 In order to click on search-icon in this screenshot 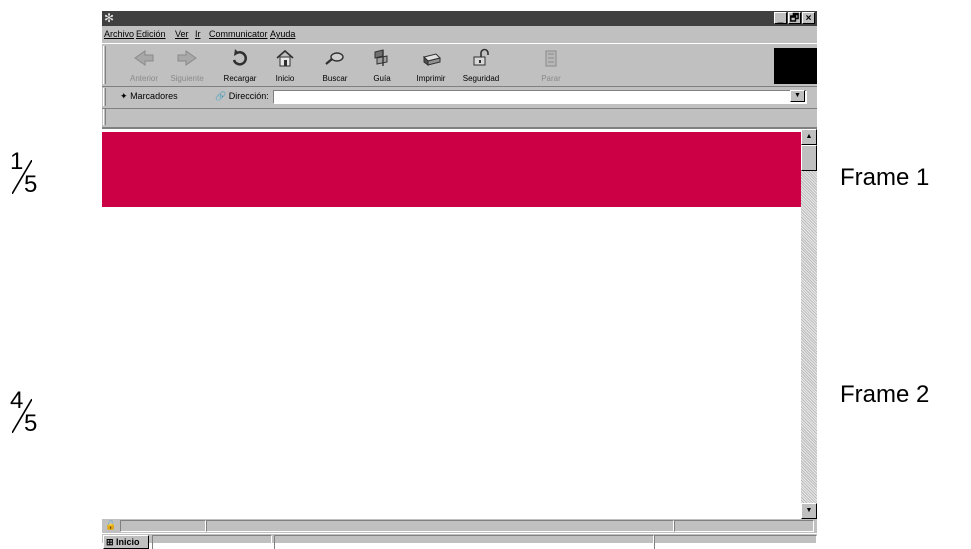, I will do `click(334, 58)`.